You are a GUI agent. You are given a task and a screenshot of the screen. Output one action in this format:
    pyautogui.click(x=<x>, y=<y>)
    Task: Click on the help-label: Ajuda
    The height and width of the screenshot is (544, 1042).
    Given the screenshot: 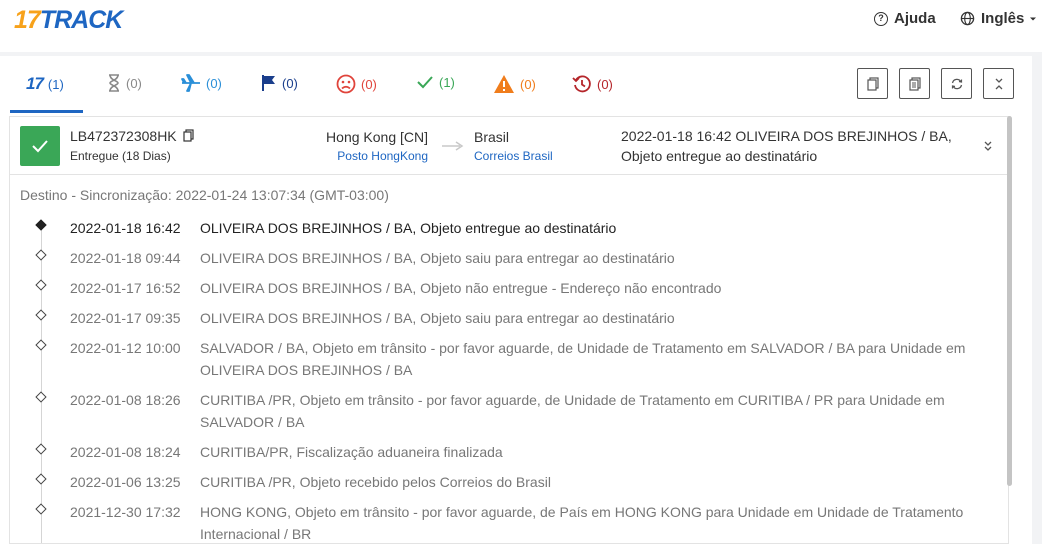 What is the action you would take?
    pyautogui.click(x=915, y=18)
    